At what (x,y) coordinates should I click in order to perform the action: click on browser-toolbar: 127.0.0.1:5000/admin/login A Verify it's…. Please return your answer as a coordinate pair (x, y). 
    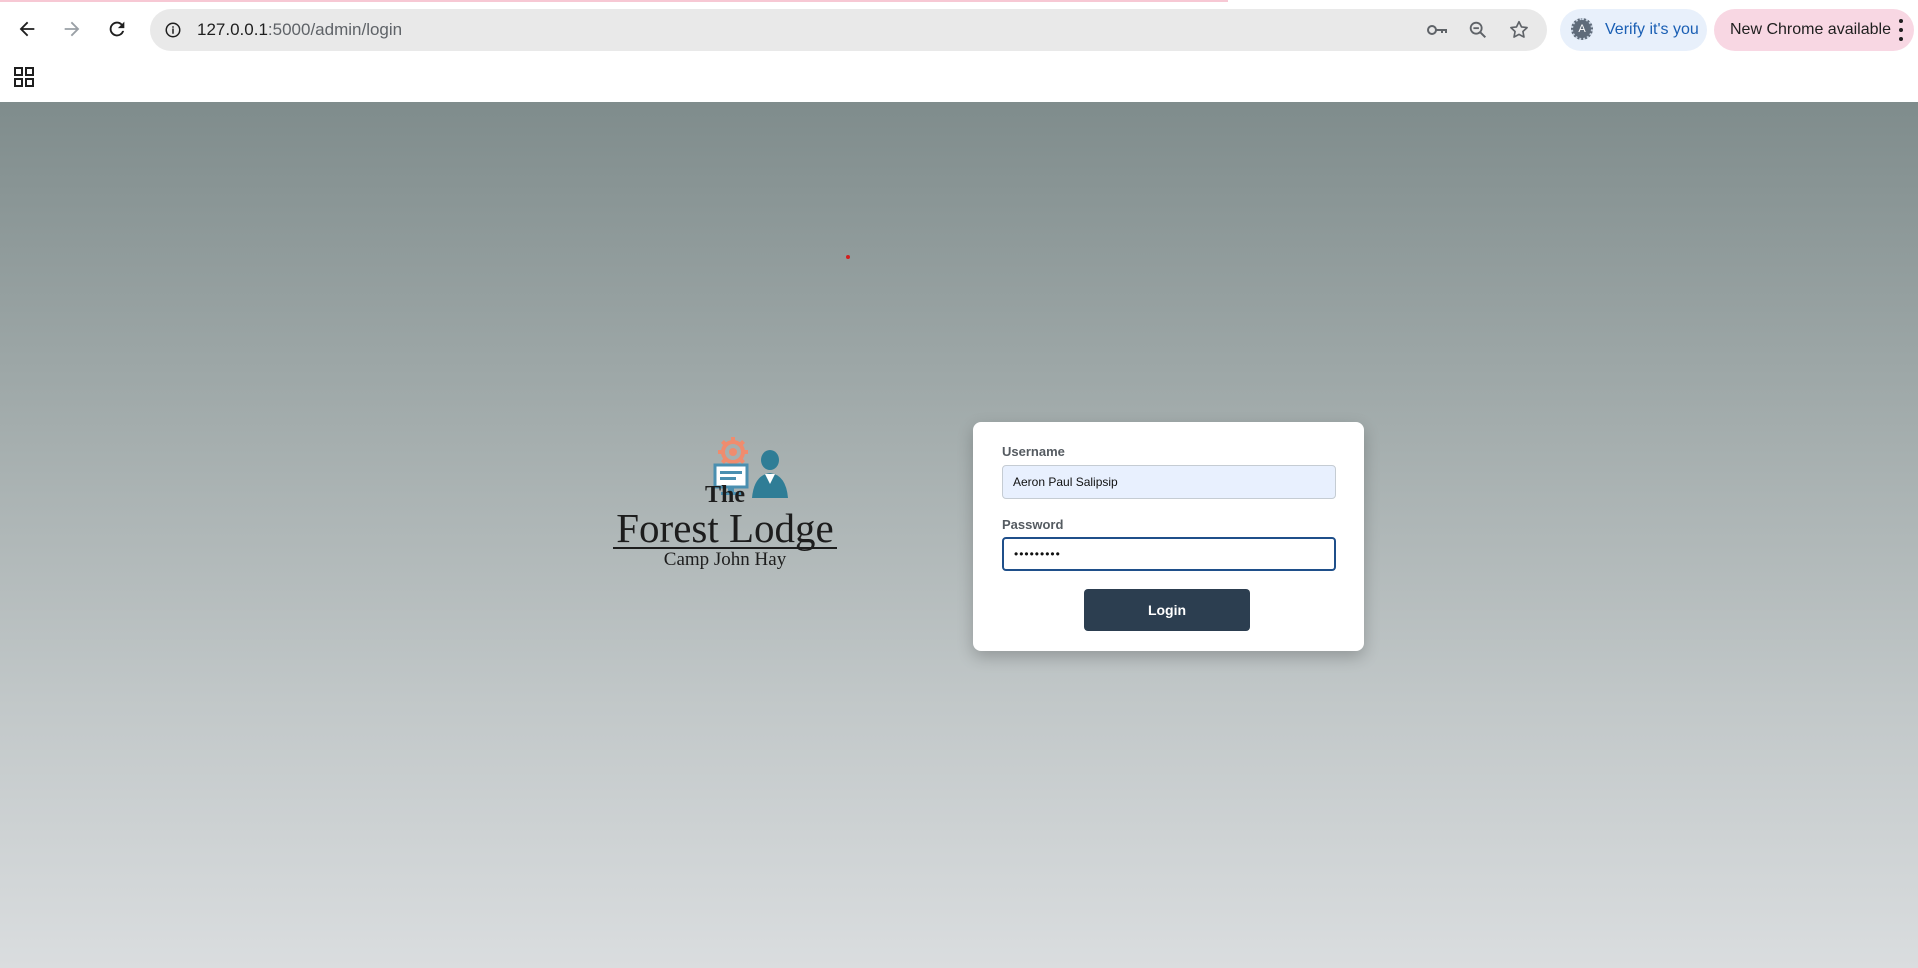
    Looking at the image, I should click on (959, 30).